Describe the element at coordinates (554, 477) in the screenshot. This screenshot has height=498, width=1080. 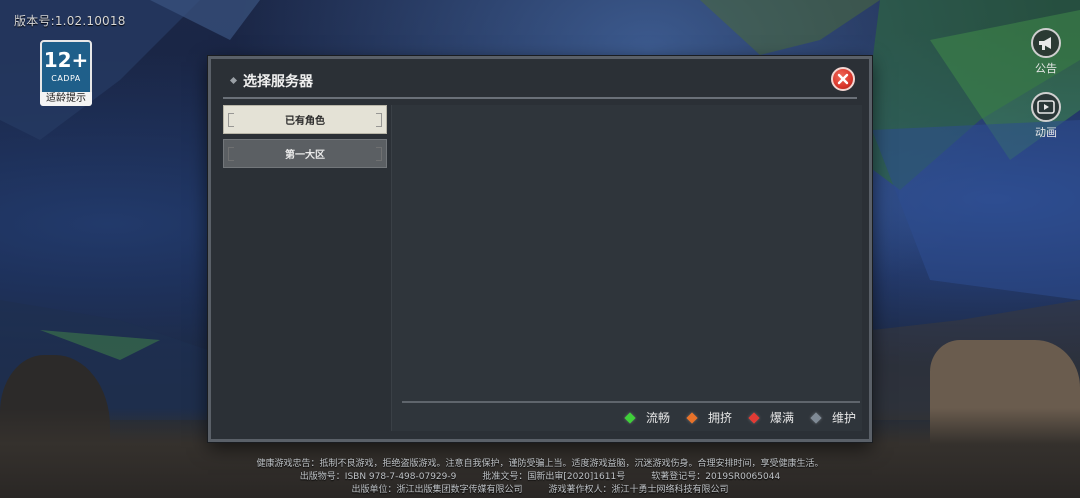
I see `approval-text: 批准文号：国新出审[2020]1611号` at that location.